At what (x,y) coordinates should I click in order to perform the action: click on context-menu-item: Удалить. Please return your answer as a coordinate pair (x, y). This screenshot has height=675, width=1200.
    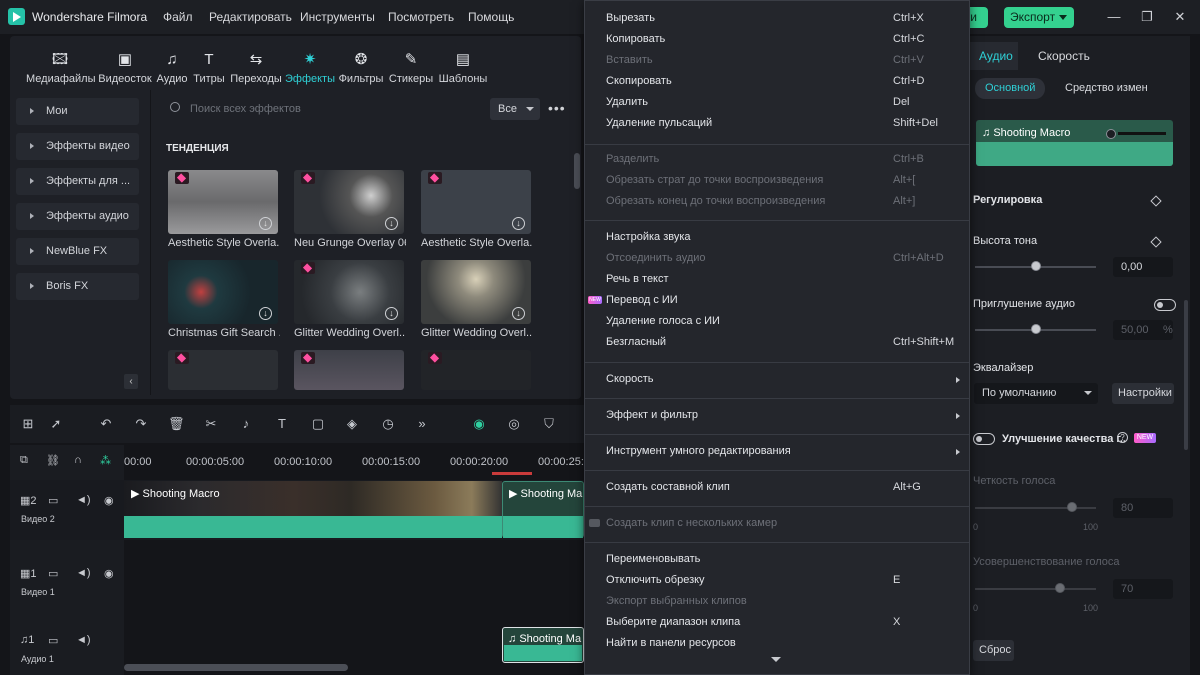
    Looking at the image, I should click on (627, 102).